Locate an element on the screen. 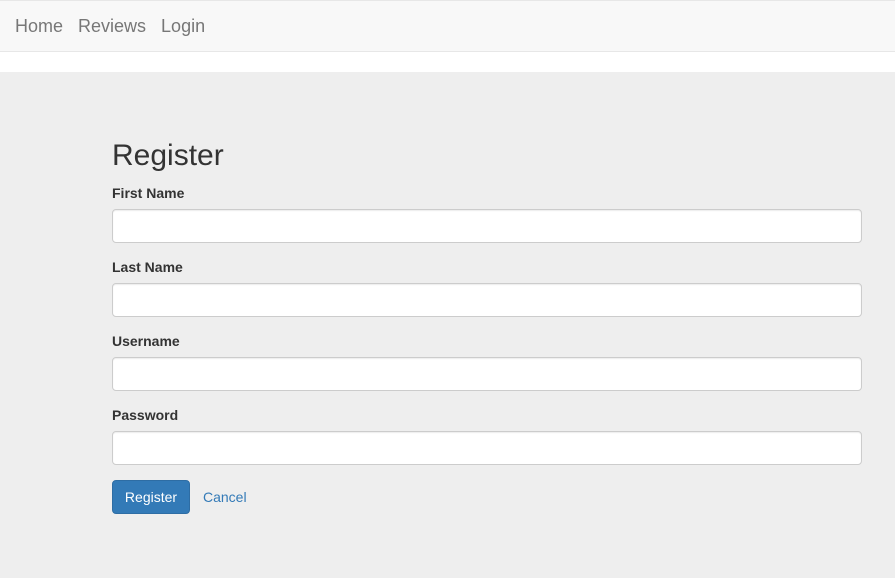 The height and width of the screenshot is (578, 895). cancel-link: Cancel is located at coordinates (225, 497).